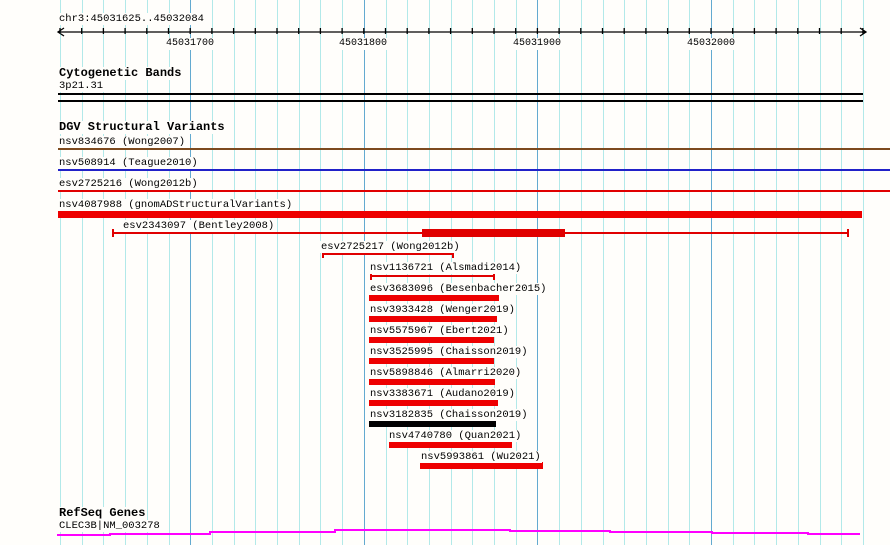 The image size is (890, 545). What do you see at coordinates (102, 513) in the screenshot?
I see `refseq-section-title: RefSeq Genes` at bounding box center [102, 513].